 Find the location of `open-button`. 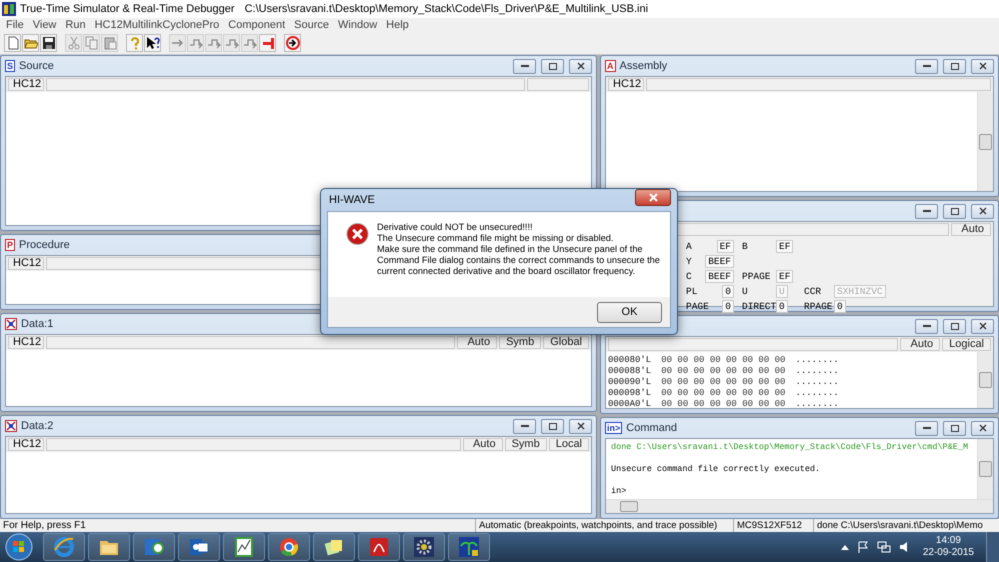

open-button is located at coordinates (30, 43).